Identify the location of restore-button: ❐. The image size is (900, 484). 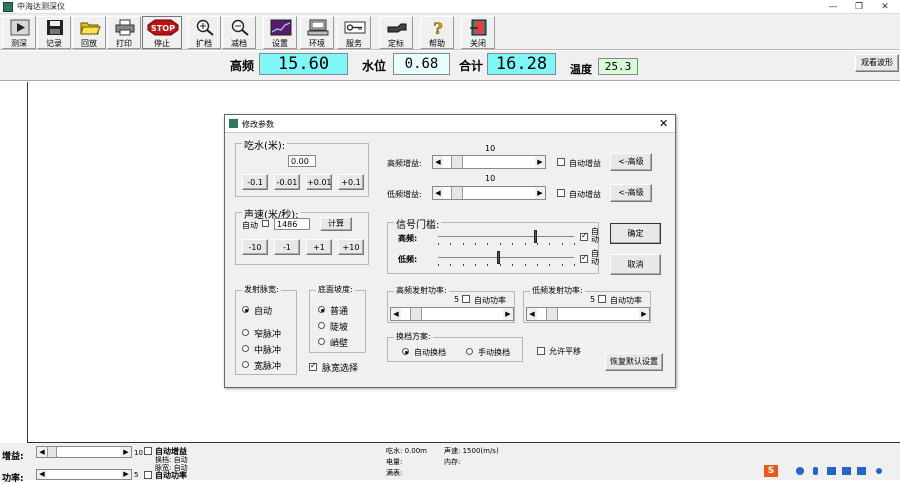
(859, 7).